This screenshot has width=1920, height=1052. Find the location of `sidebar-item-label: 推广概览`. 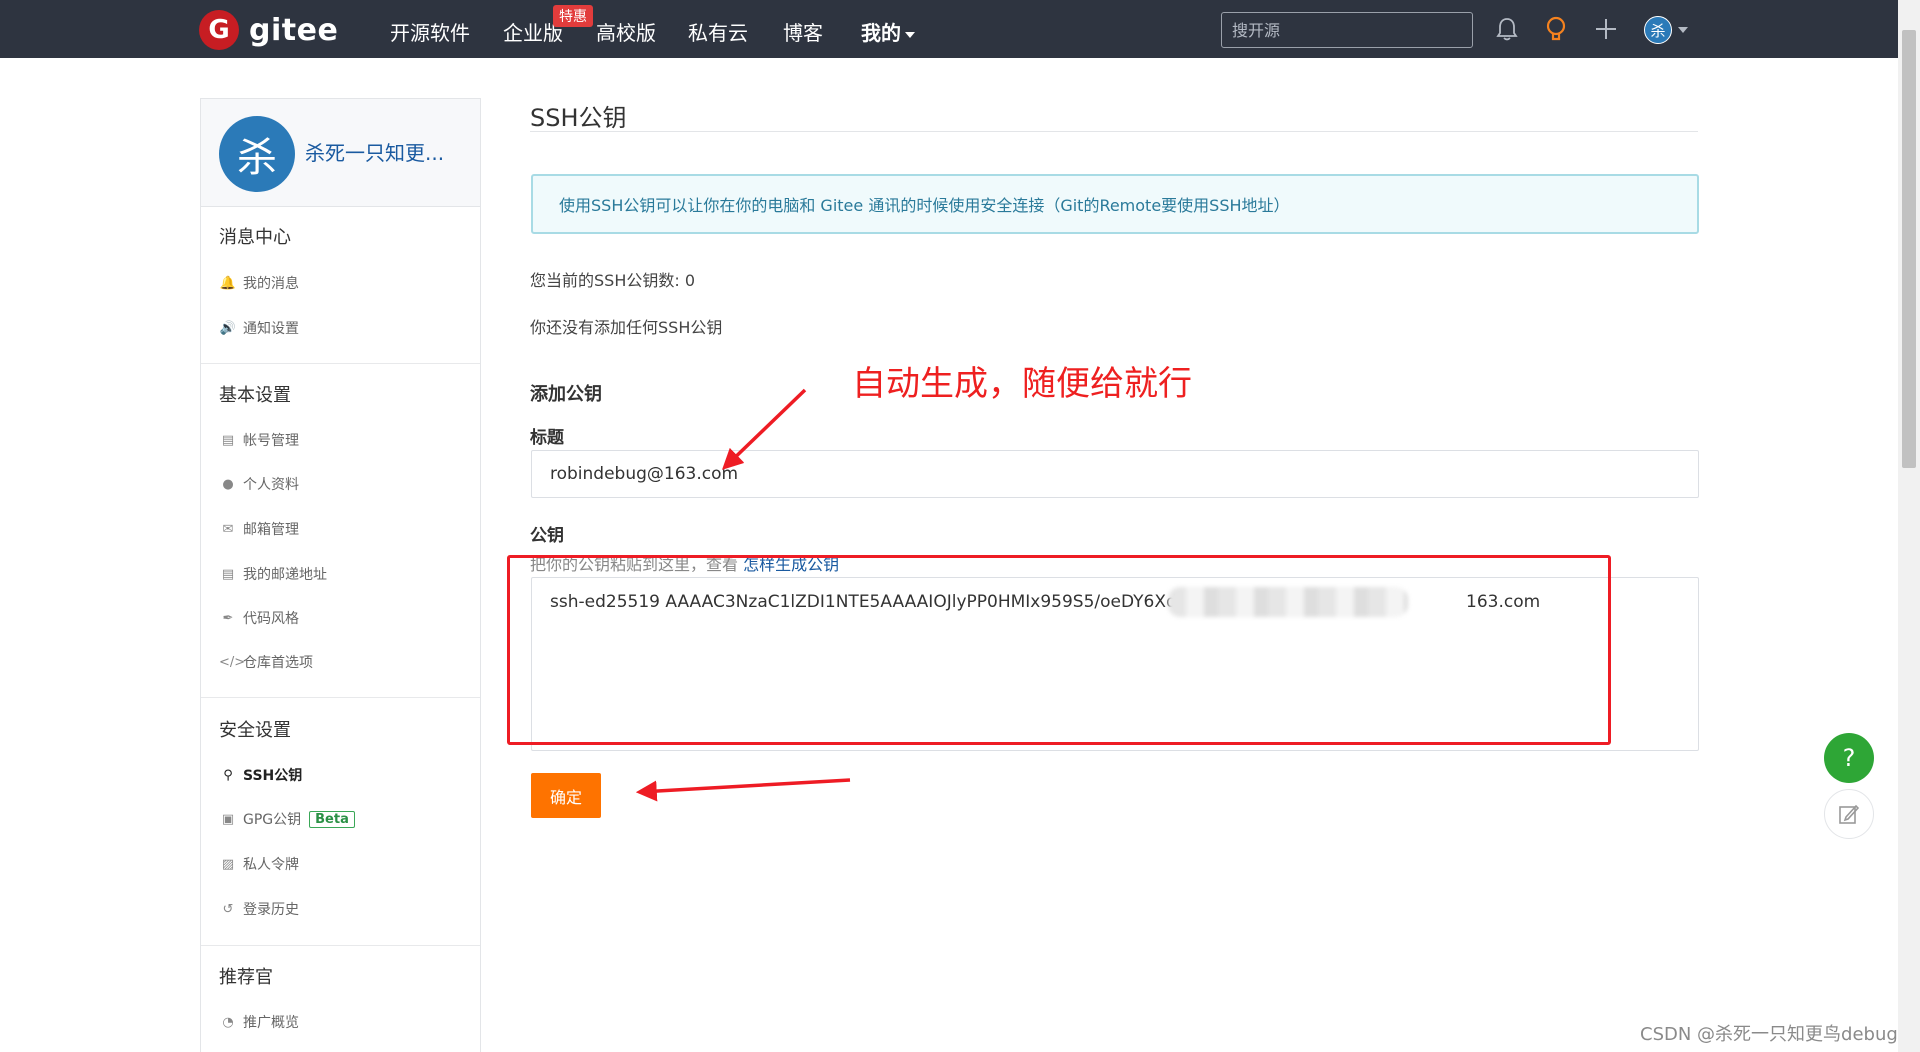

sidebar-item-label: 推广概览 is located at coordinates (271, 1023).